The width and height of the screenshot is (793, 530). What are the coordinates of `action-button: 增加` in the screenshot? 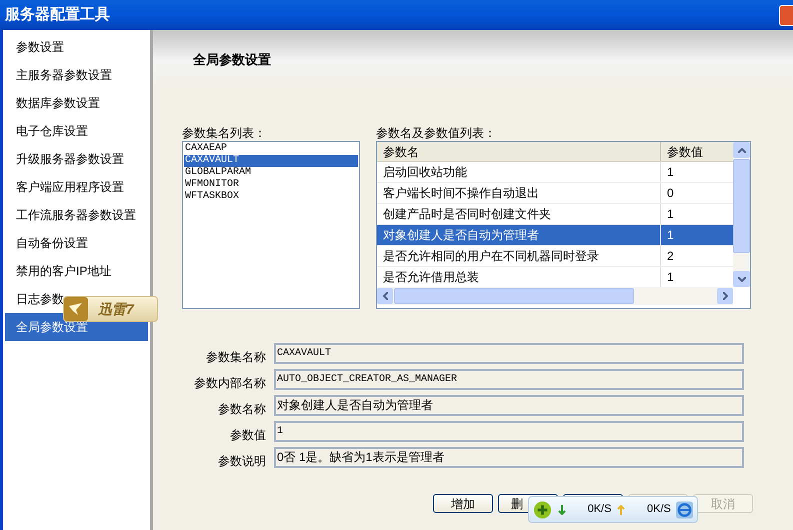 It's located at (463, 503).